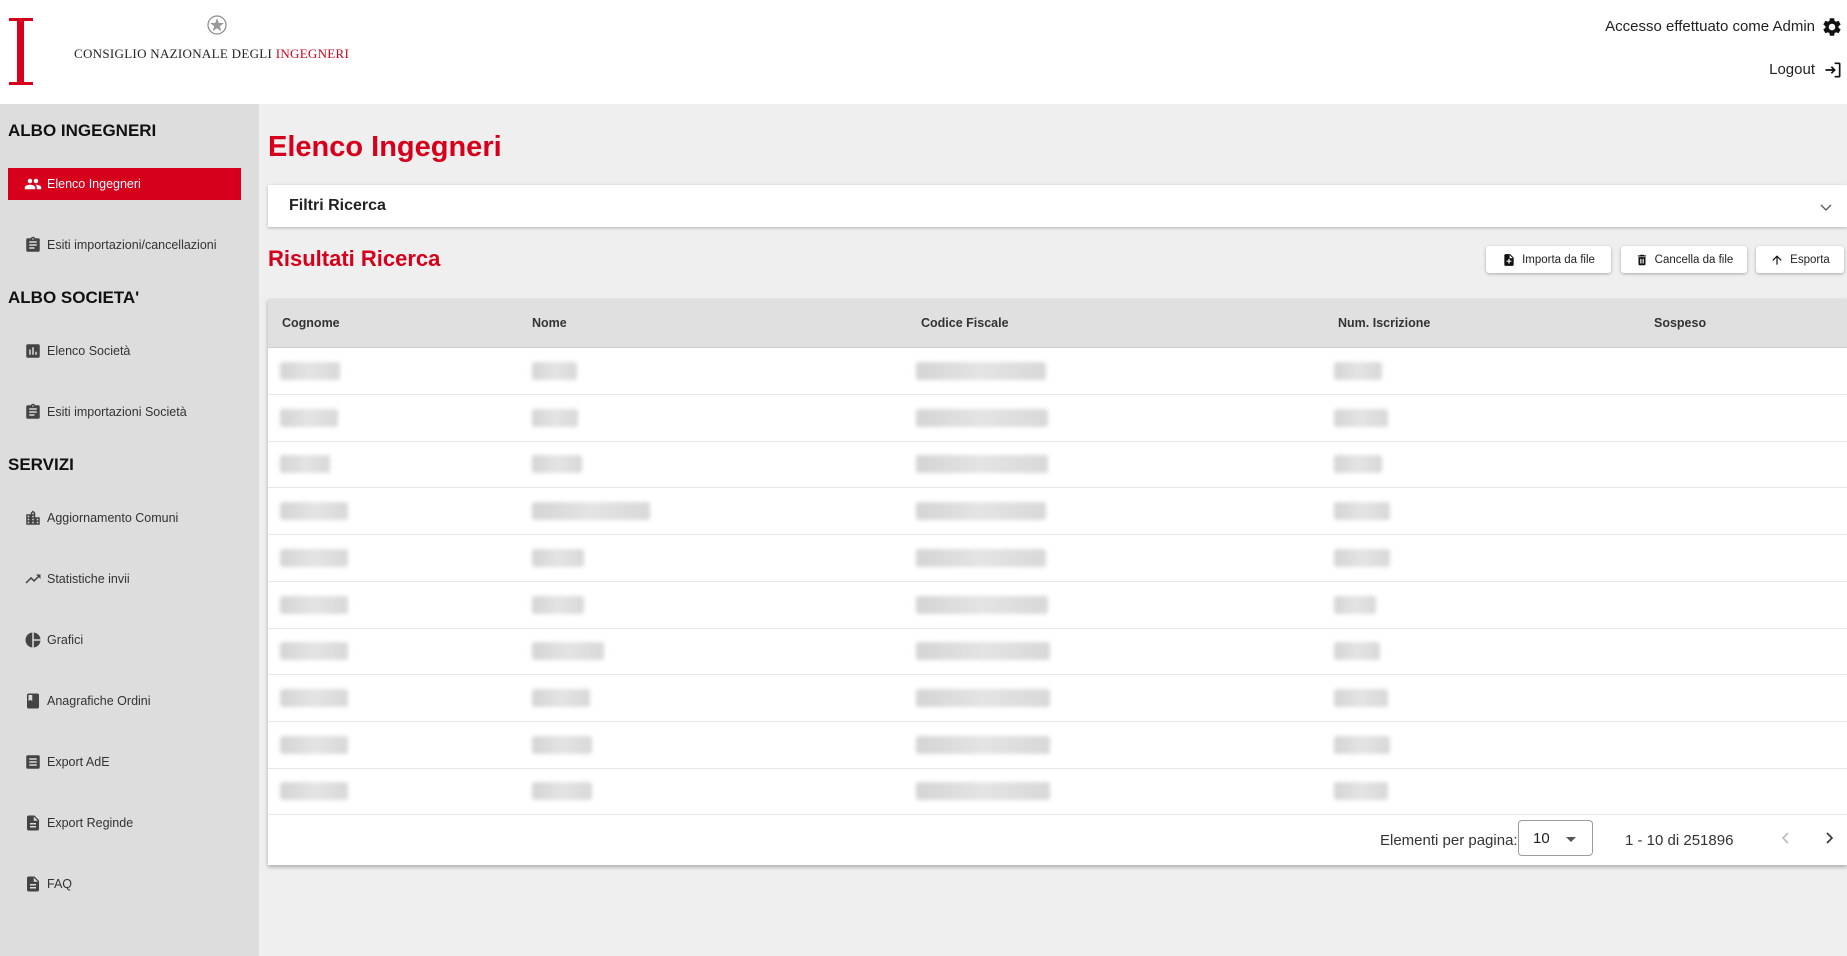 The height and width of the screenshot is (956, 1847). I want to click on file-upload-icon, so click(1509, 259).